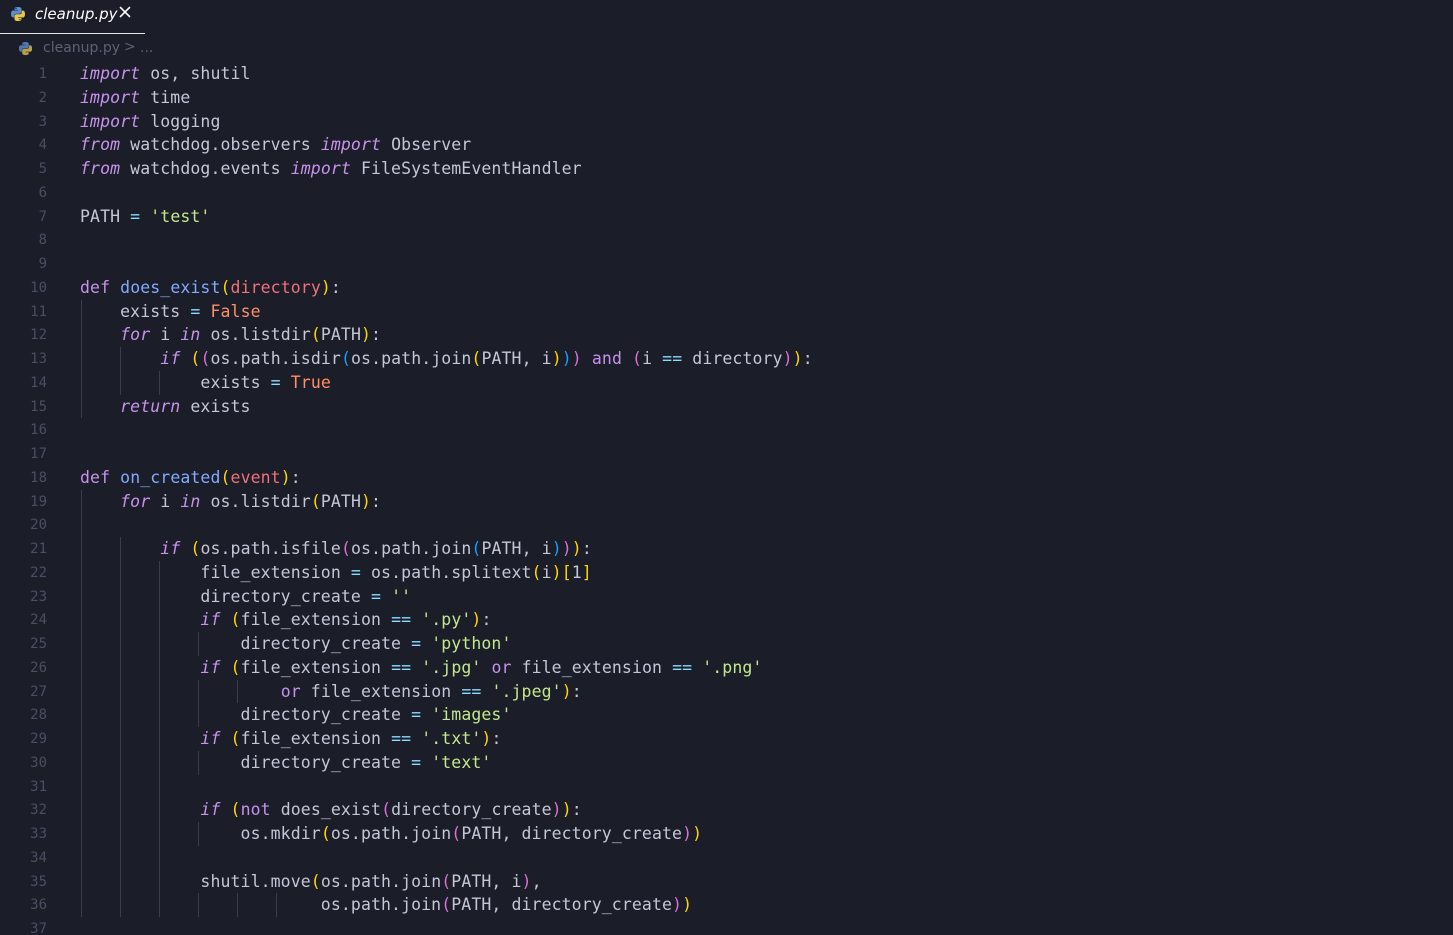 The width and height of the screenshot is (1453, 935). I want to click on code-token: watchdog.observers, so click(220, 145).